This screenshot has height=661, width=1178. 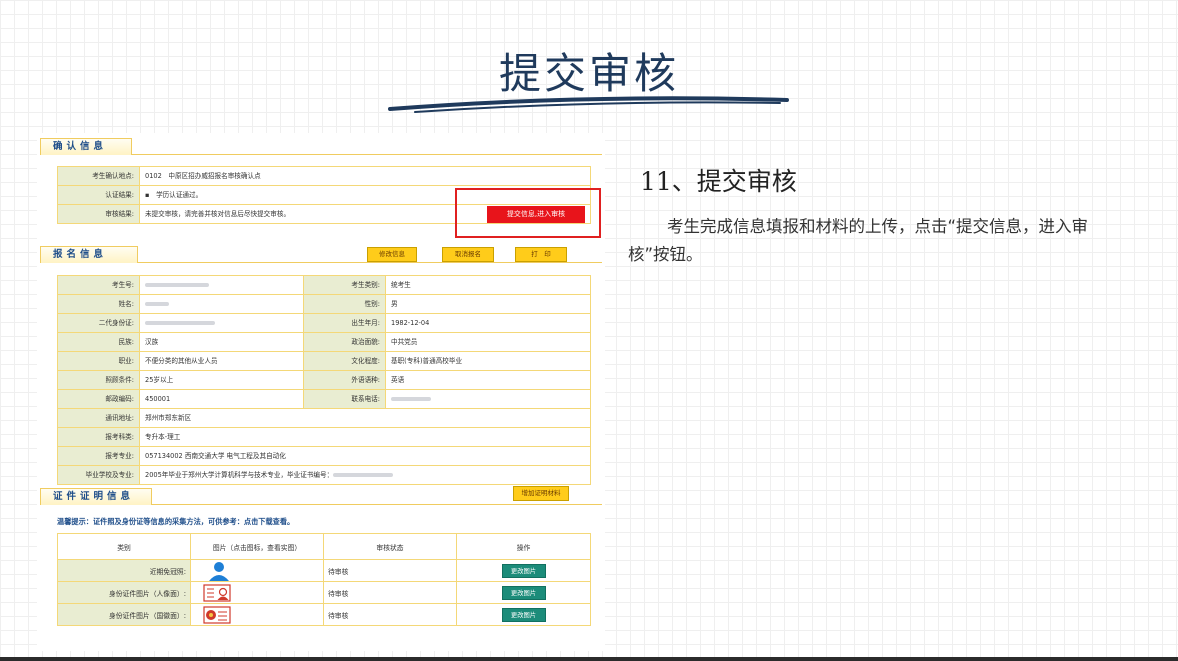 I want to click on table-row: 考生号: 考生类别: 统考生, so click(x=324, y=285).